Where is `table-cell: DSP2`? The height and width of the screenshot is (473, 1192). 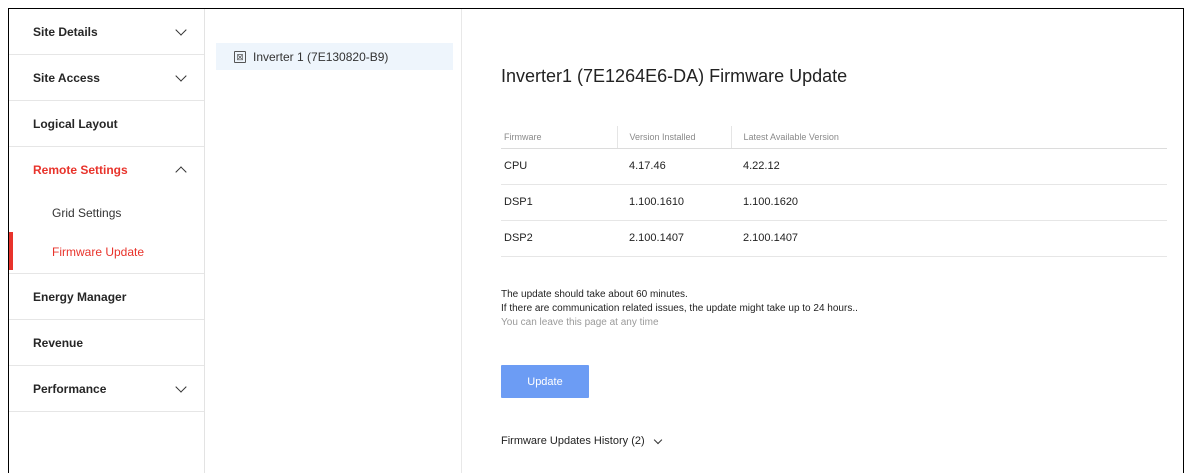 table-cell: DSP2 is located at coordinates (559, 238).